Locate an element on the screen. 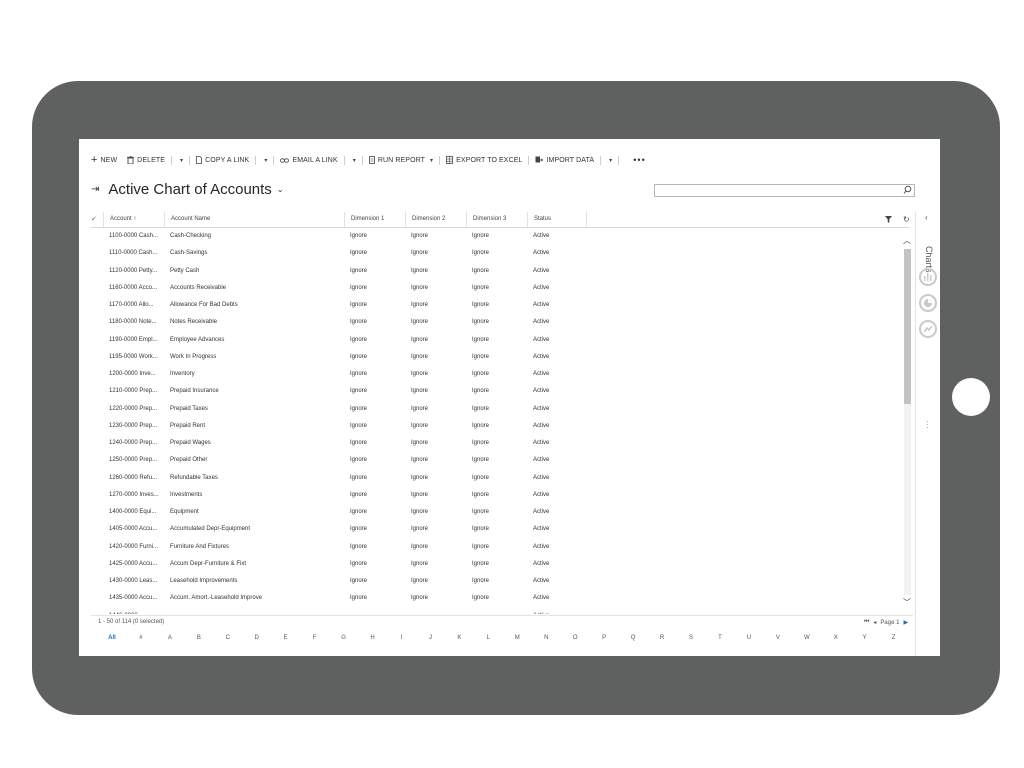 This screenshot has width=1024, height=768. alpha-filter-letter: Q is located at coordinates (633, 638).